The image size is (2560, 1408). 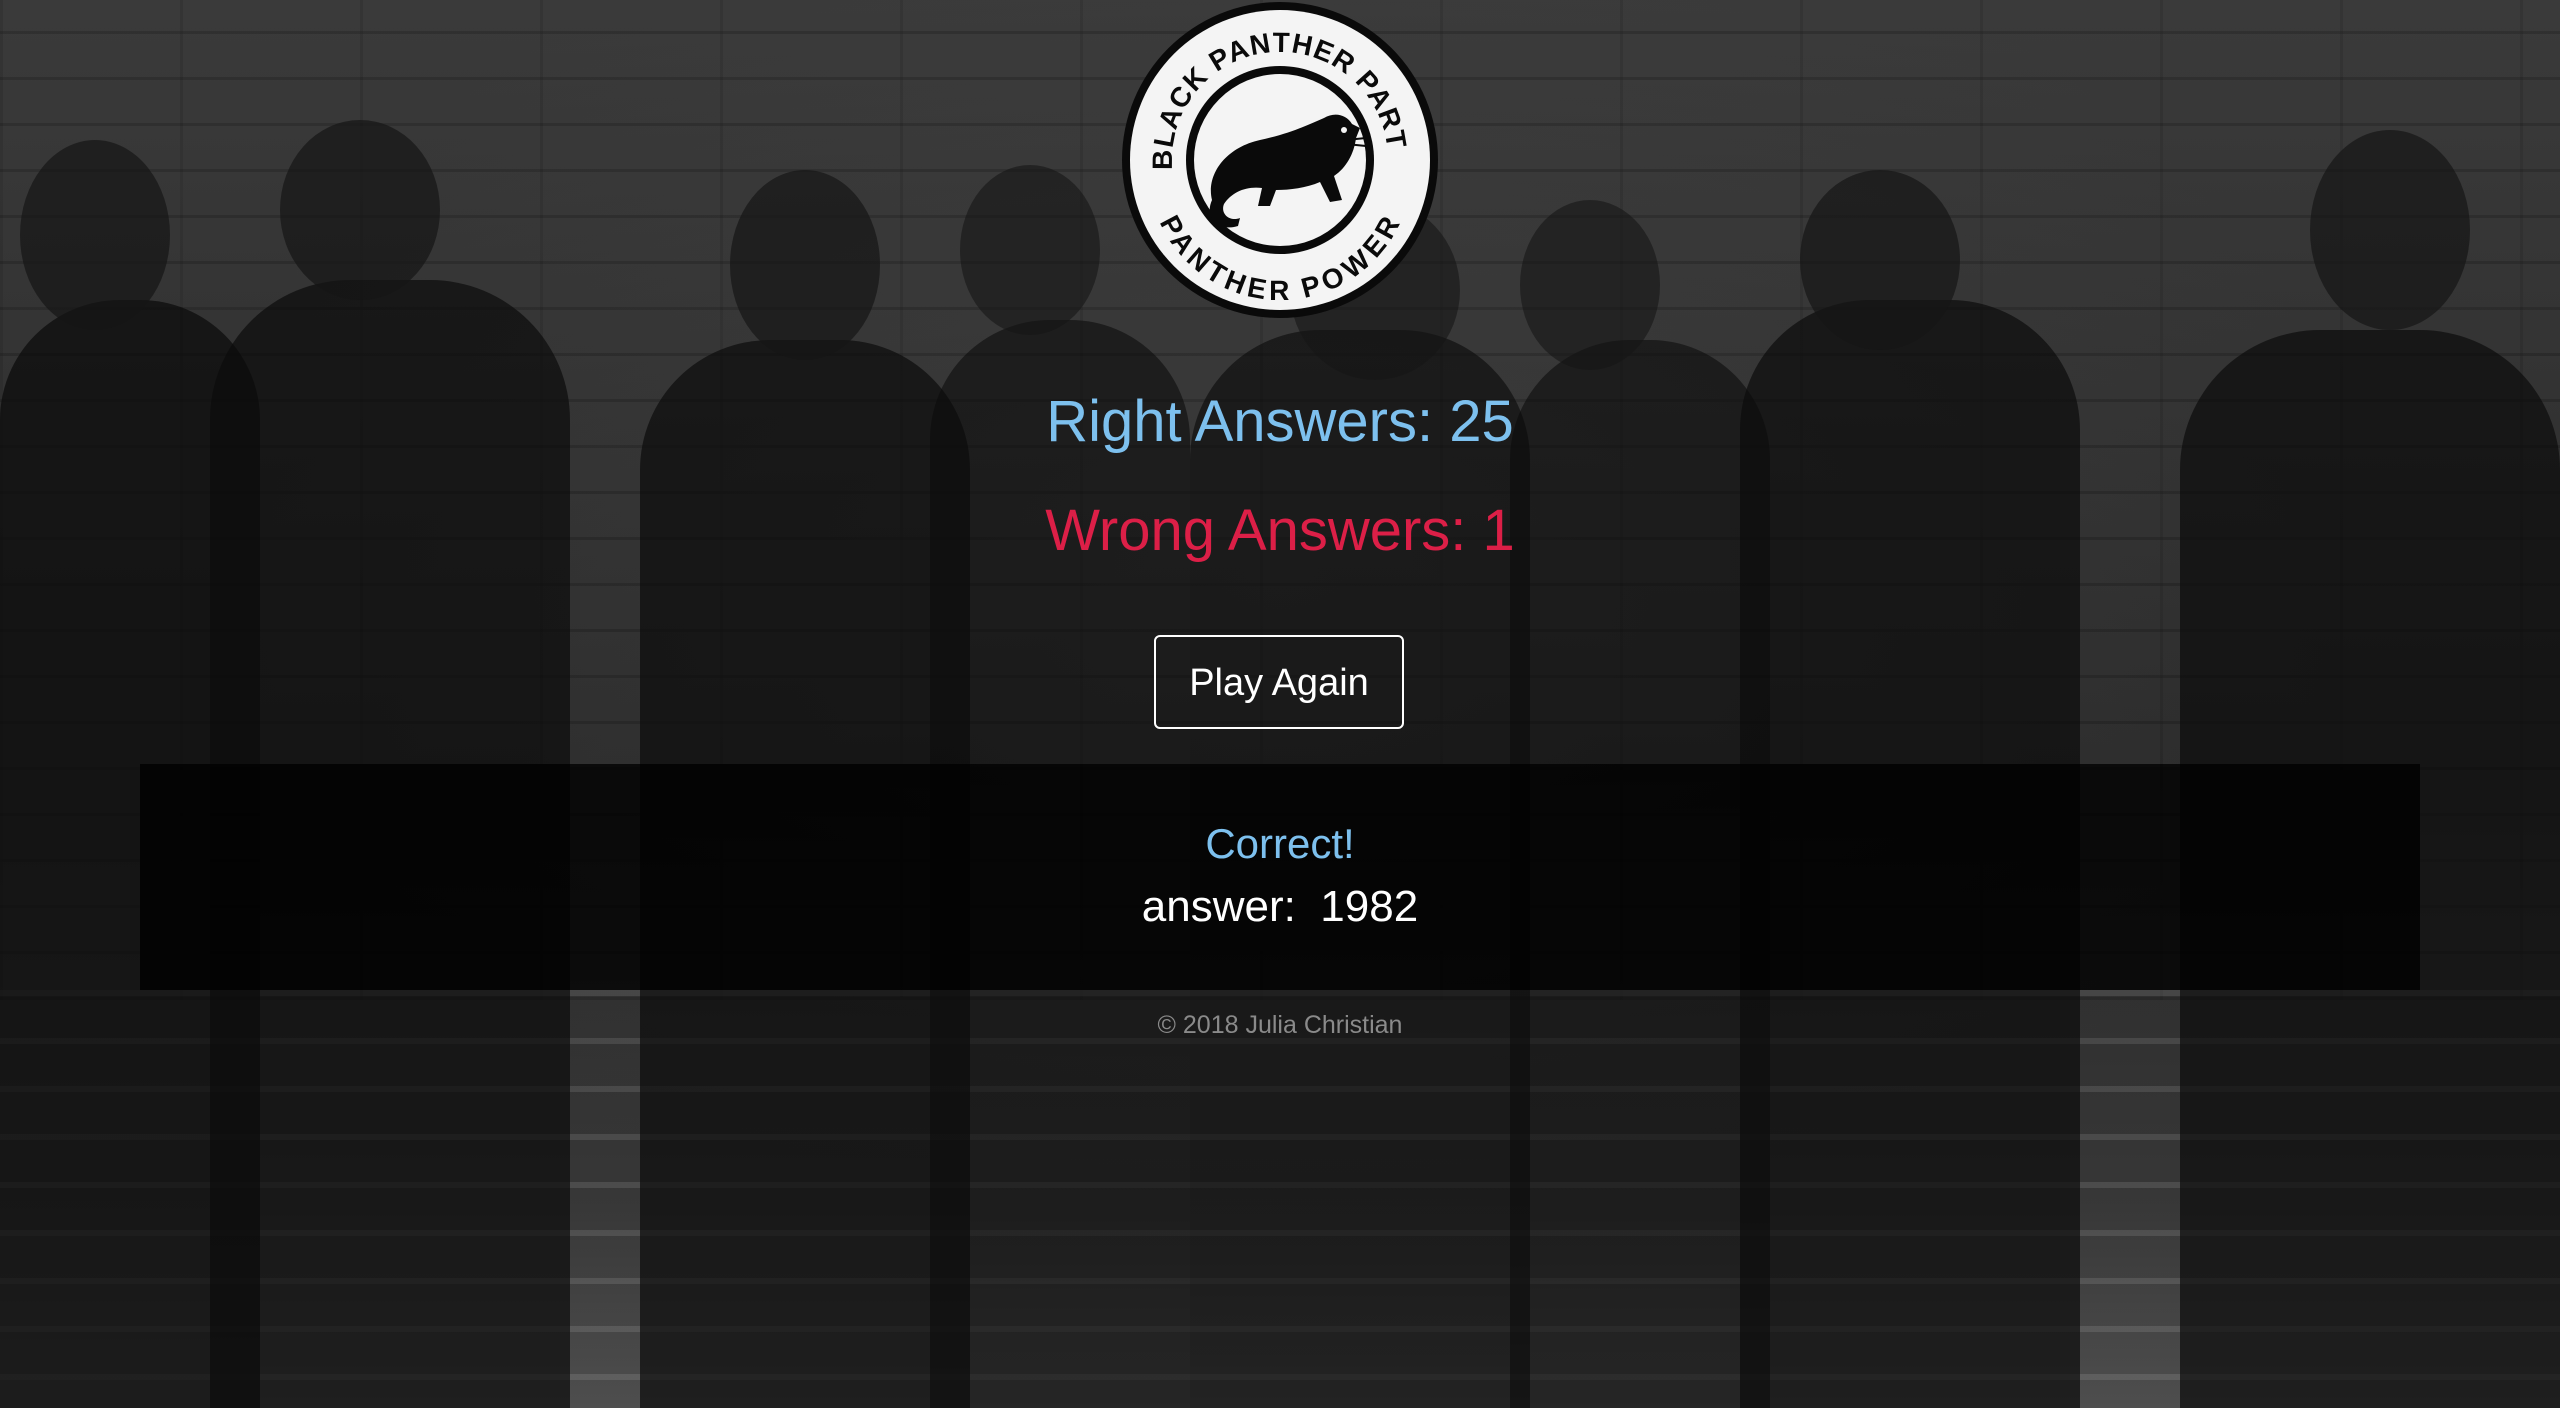 I want to click on wrong-answers-count: Wrong Answers: 1, so click(x=1280, y=530).